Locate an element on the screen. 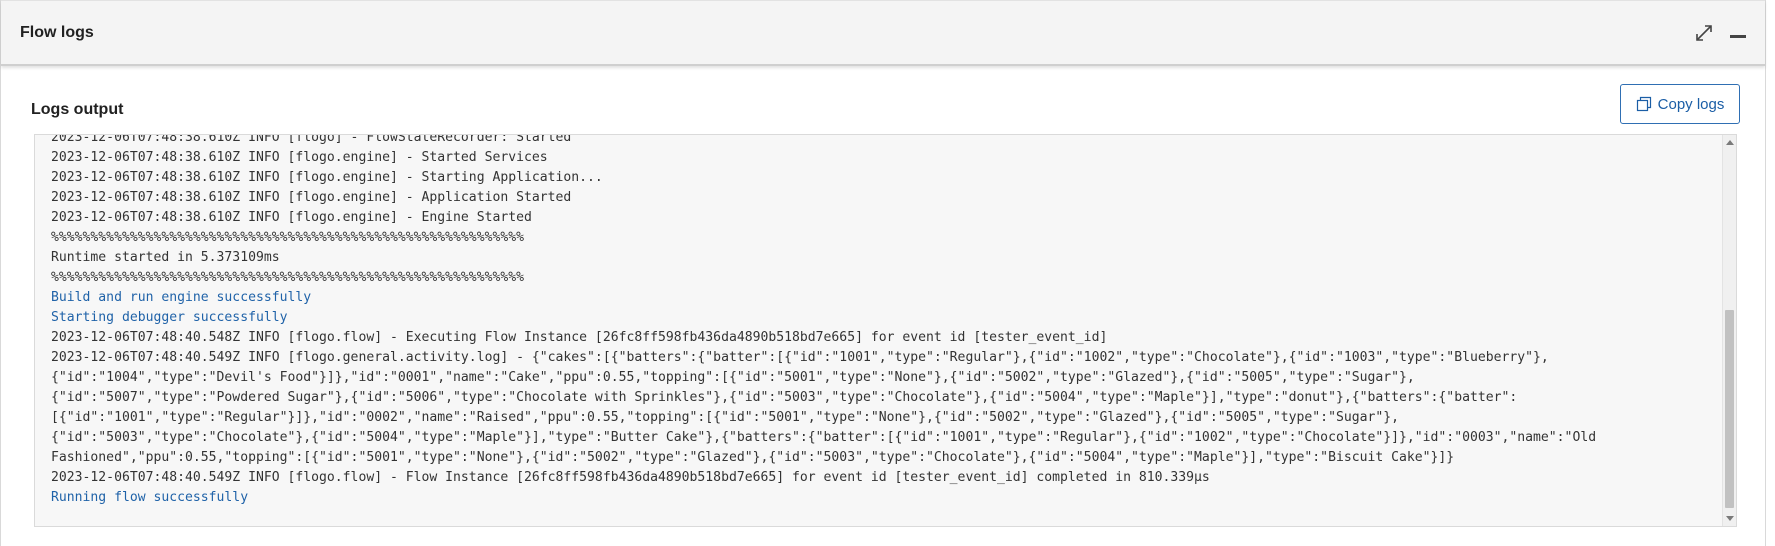 Image resolution: width=1775 pixels, height=546 pixels. log-line-success: Running flow successfully is located at coordinates (150, 497).